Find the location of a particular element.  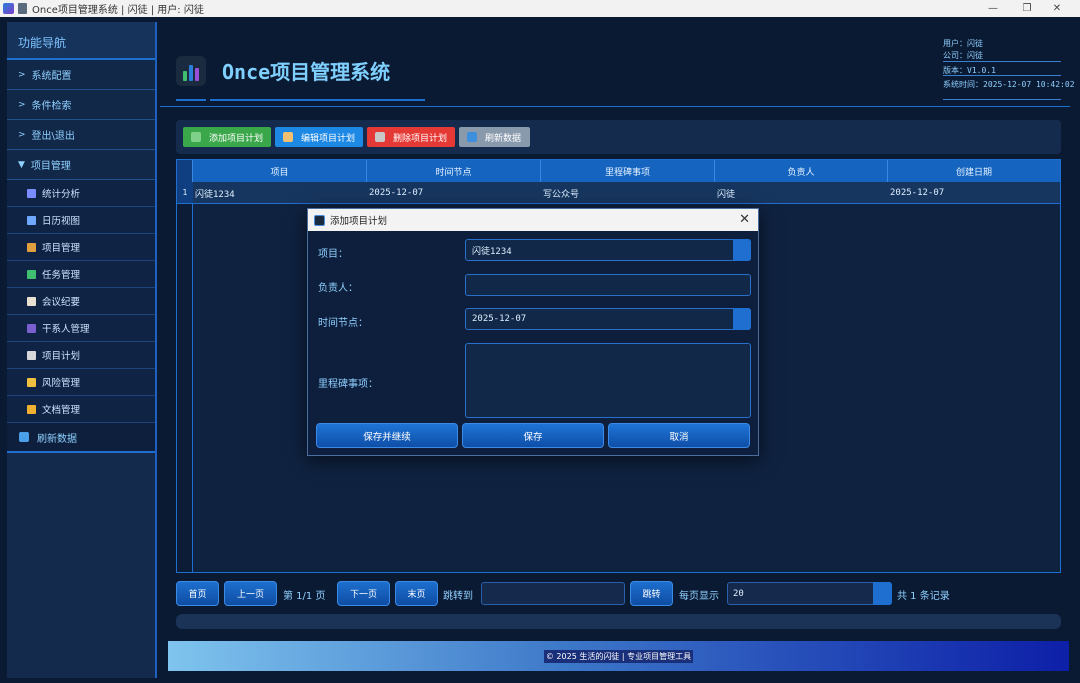

close-window-button: ✕ is located at coordinates (1057, 8).